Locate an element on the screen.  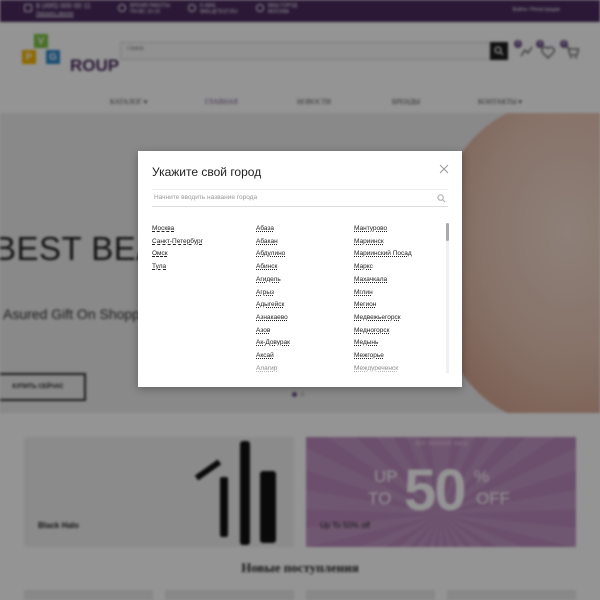
city-link: Махачкала is located at coordinates (370, 279).